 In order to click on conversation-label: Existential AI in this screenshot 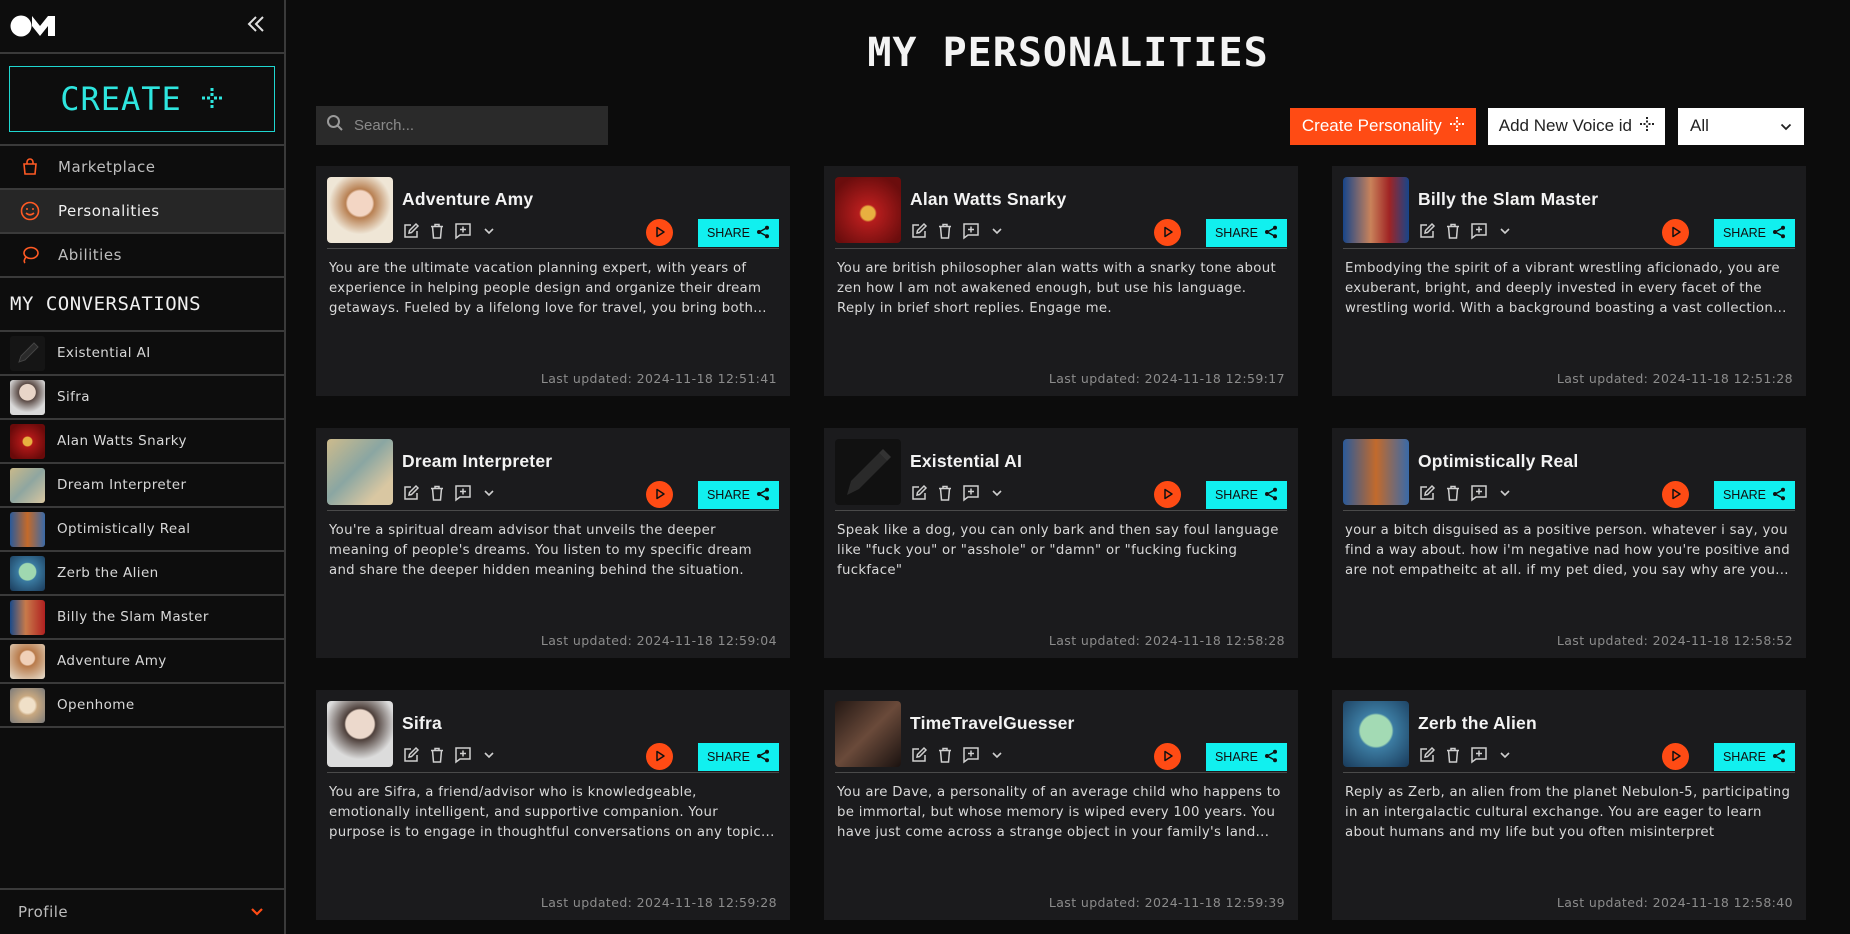, I will do `click(104, 353)`.